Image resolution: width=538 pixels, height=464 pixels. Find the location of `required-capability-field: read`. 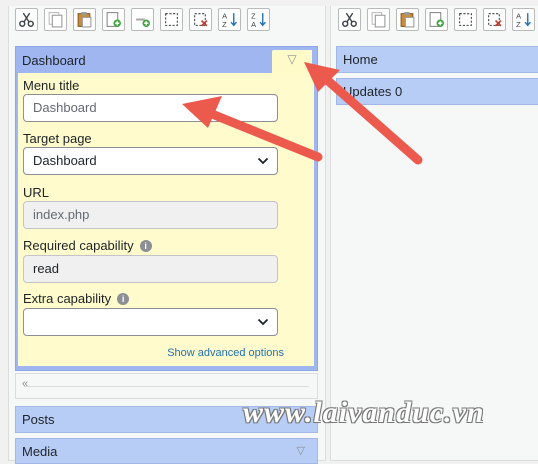

required-capability-field: read is located at coordinates (150, 269).